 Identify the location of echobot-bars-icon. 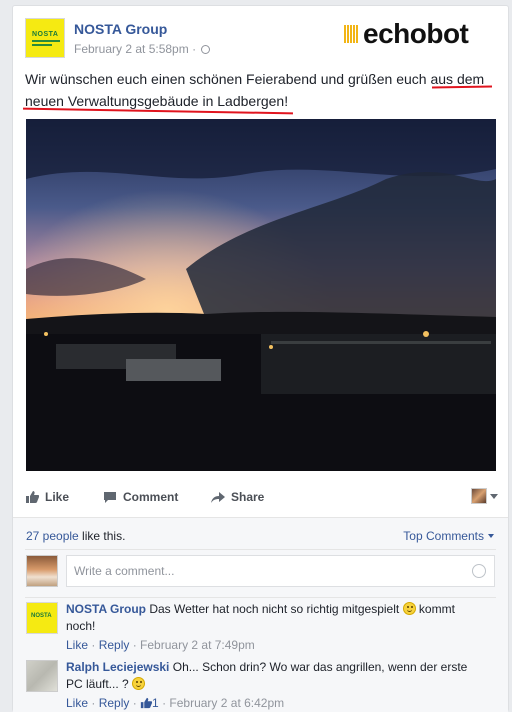
(352, 34).